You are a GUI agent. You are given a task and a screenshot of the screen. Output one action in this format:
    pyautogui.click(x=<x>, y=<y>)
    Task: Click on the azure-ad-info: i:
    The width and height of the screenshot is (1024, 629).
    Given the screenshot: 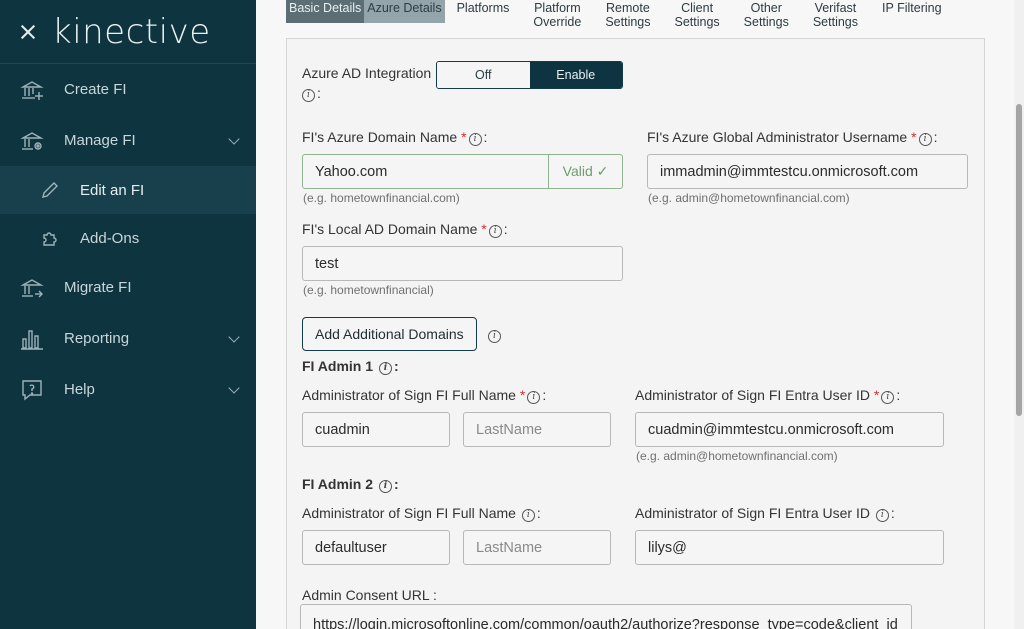 What is the action you would take?
    pyautogui.click(x=310, y=93)
    